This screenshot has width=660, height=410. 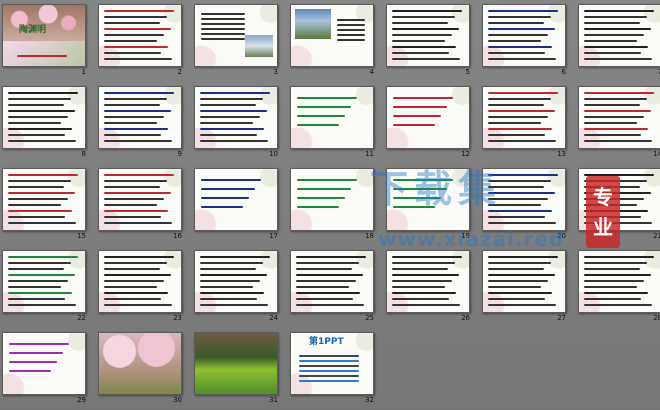 I want to click on slide-thumbnail-1: 陶渊明, so click(x=44, y=35).